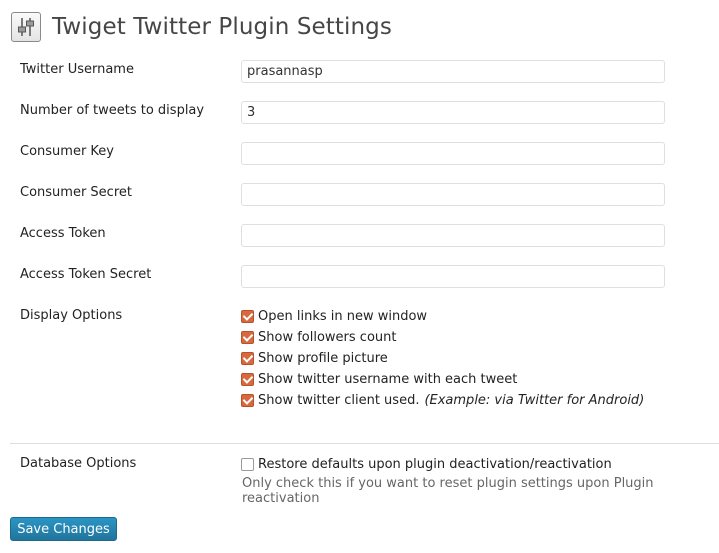 The width and height of the screenshot is (719, 553). I want to click on option-label: Open links in new window, so click(343, 316).